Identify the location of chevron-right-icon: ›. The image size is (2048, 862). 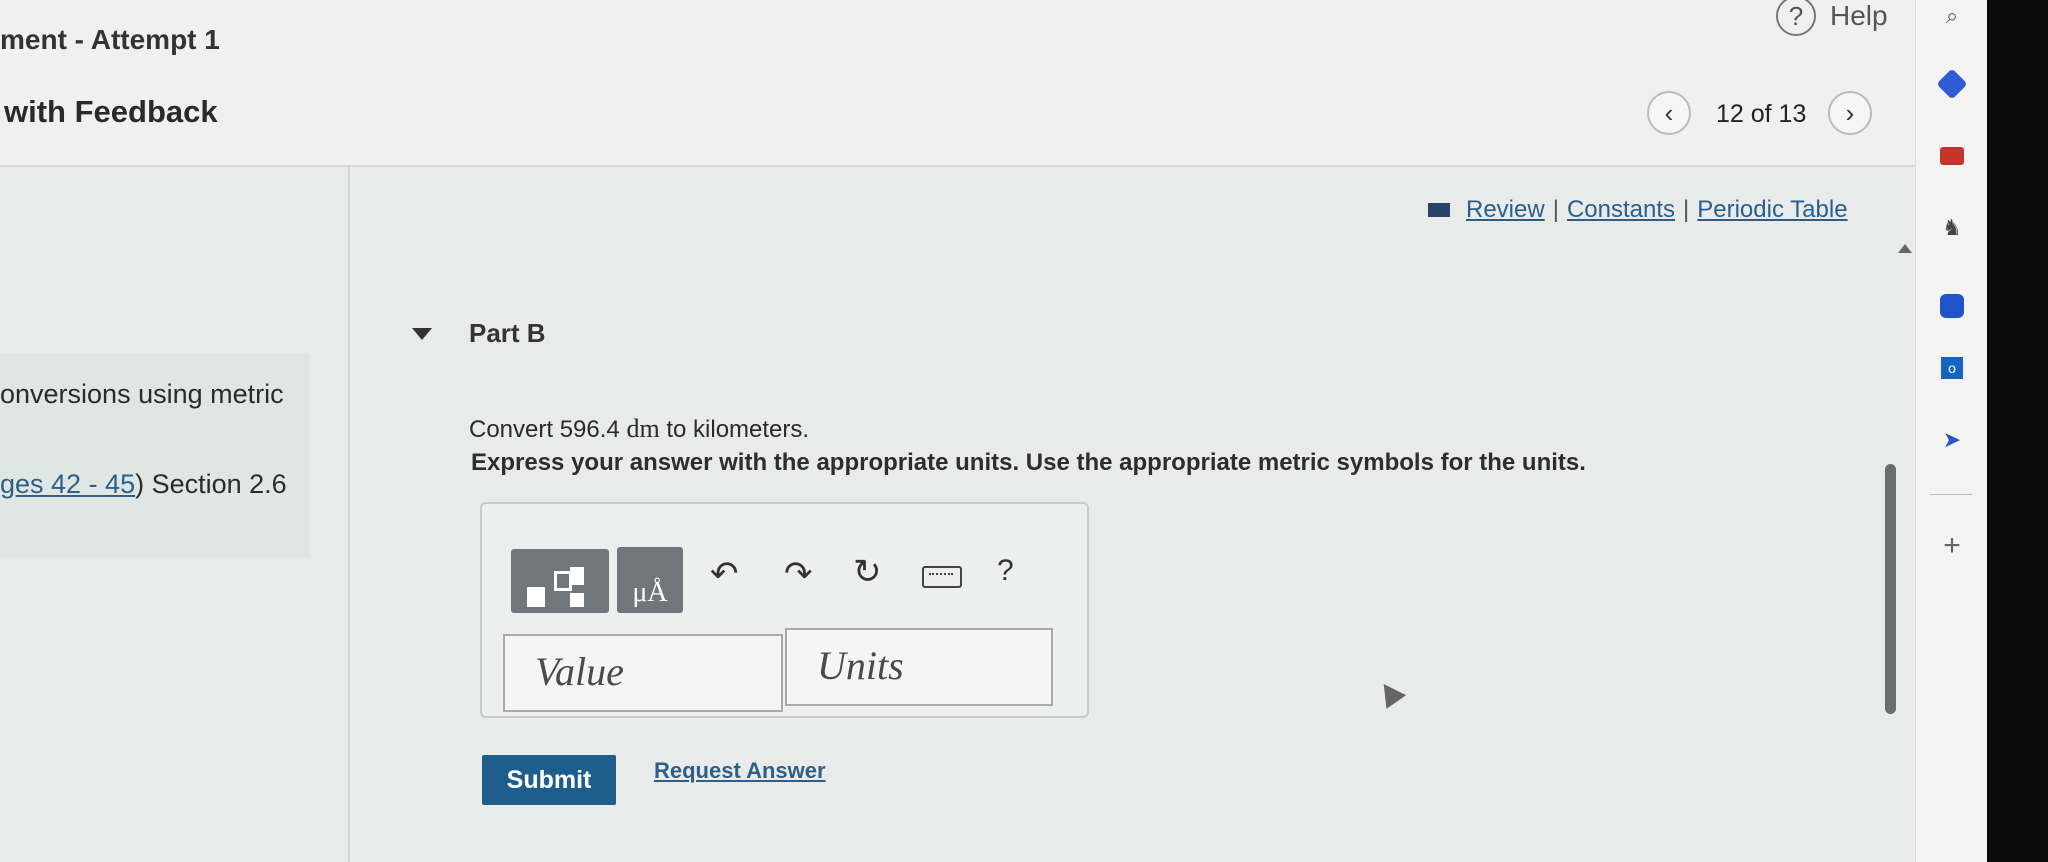
(1850, 112).